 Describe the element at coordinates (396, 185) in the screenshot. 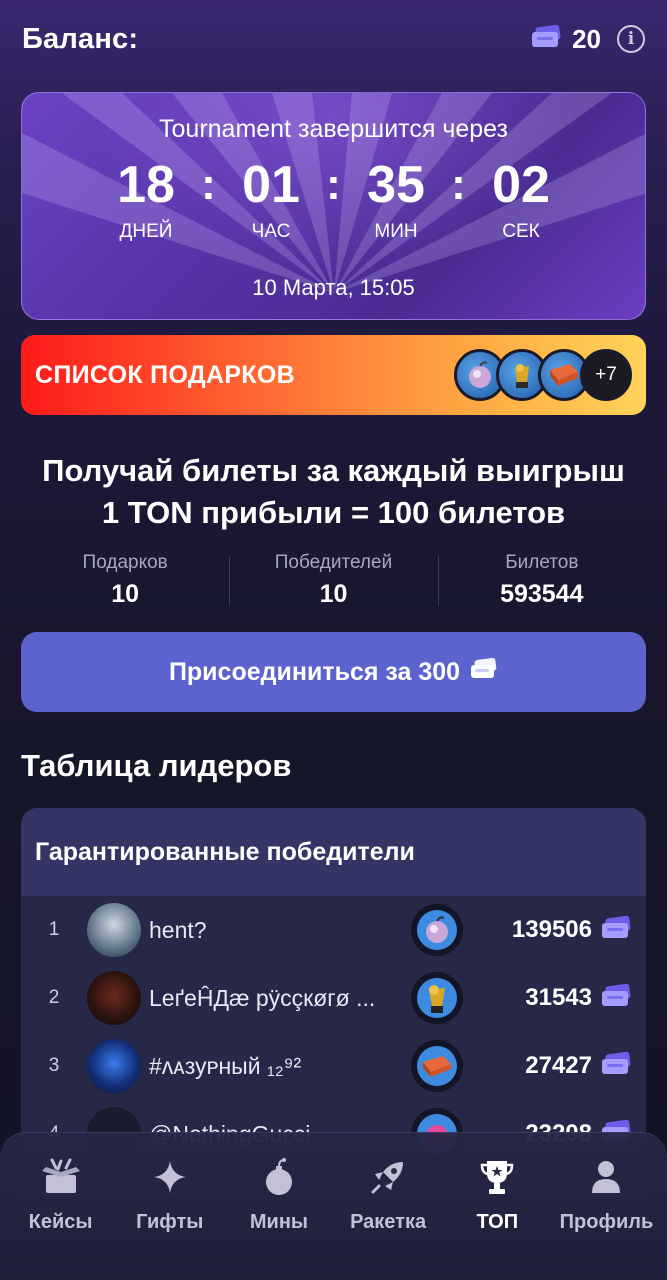

I see `timer-minutes-value: 35` at that location.